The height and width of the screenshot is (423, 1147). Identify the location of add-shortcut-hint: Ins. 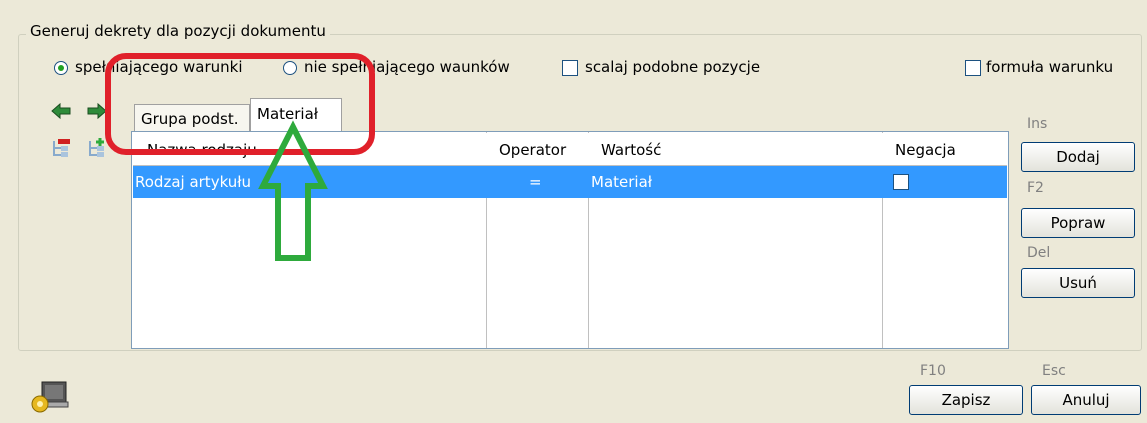
(1037, 124).